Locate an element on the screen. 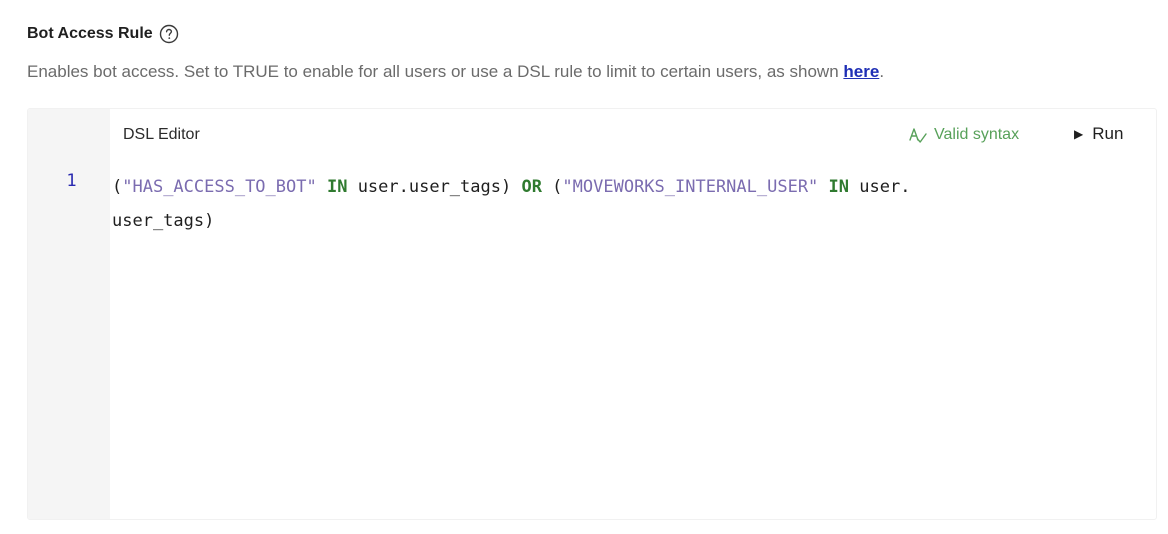 The image size is (1168, 534). here-link: here is located at coordinates (861, 71).